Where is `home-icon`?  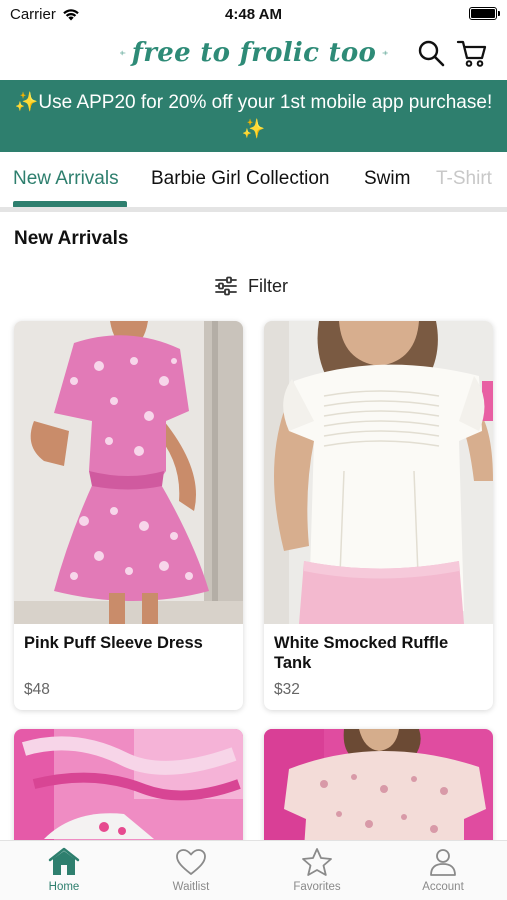
home-icon is located at coordinates (64, 861).